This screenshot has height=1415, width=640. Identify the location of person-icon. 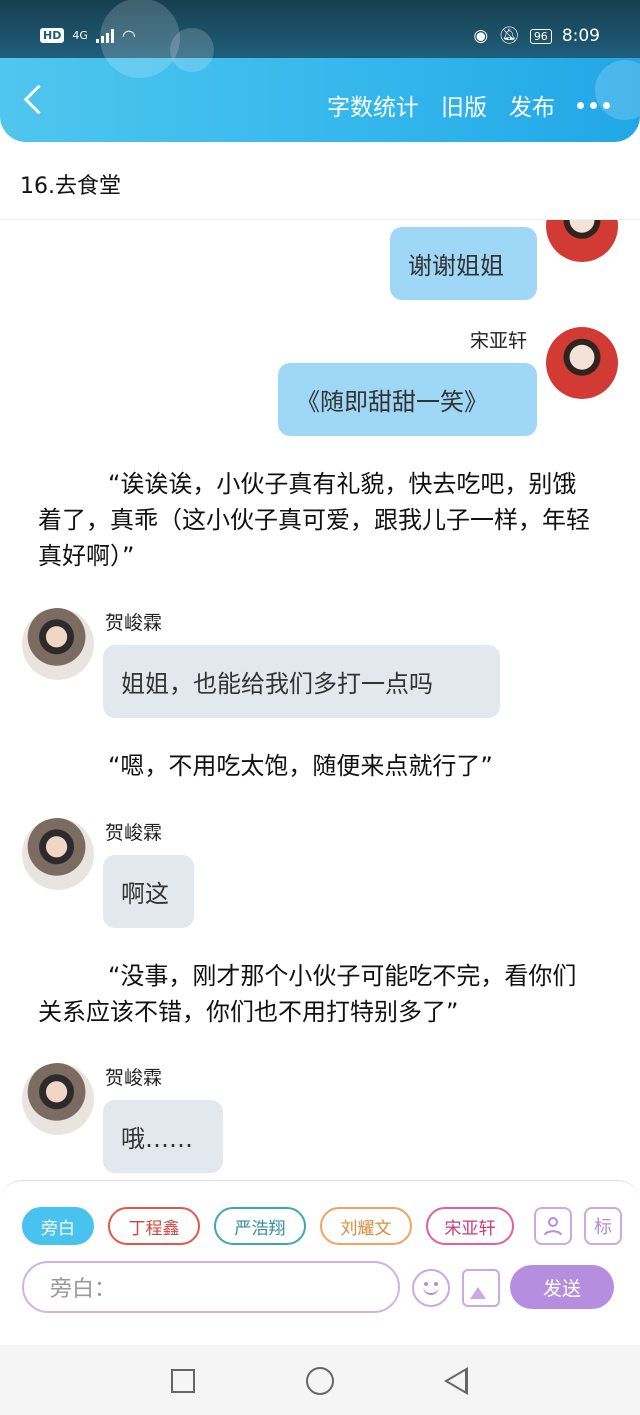
(553, 1226).